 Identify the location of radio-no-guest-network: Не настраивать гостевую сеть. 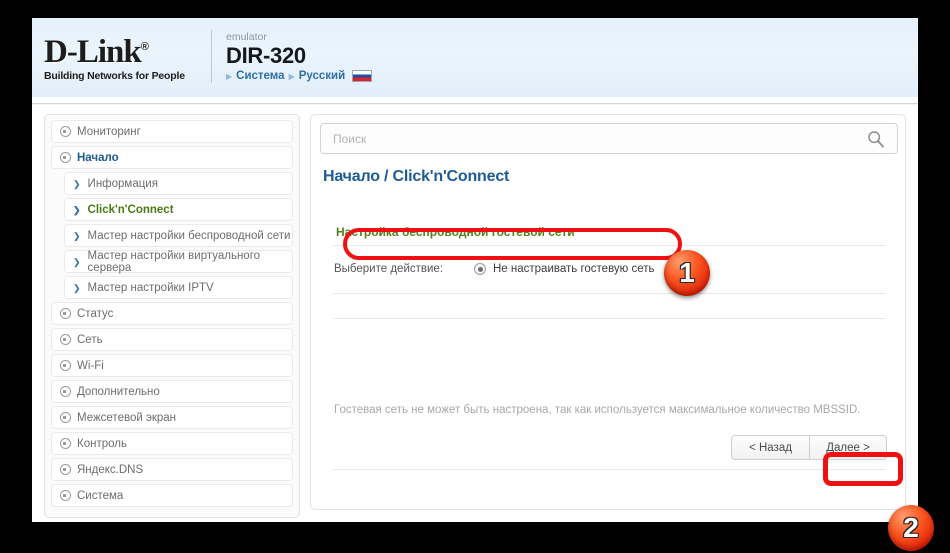
(564, 269).